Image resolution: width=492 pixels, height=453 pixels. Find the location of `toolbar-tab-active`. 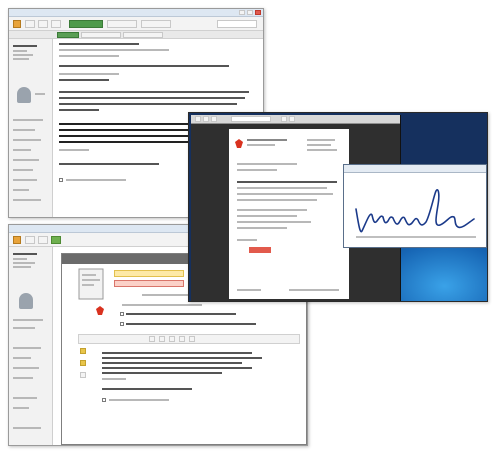

toolbar-tab-active is located at coordinates (86, 24).